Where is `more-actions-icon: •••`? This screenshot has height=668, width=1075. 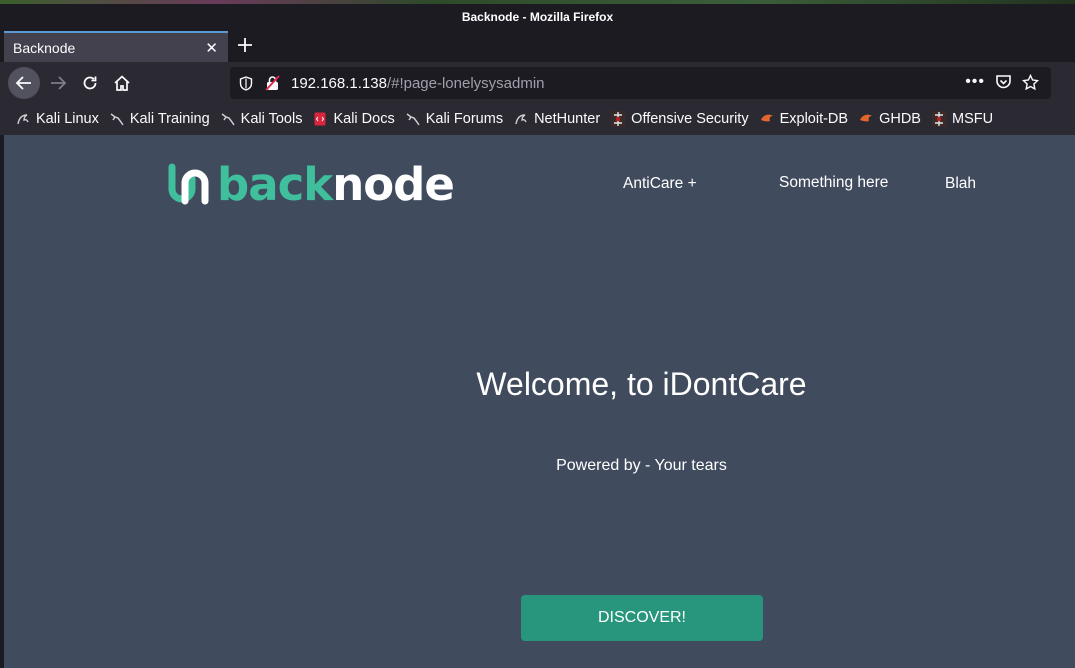 more-actions-icon: ••• is located at coordinates (975, 82).